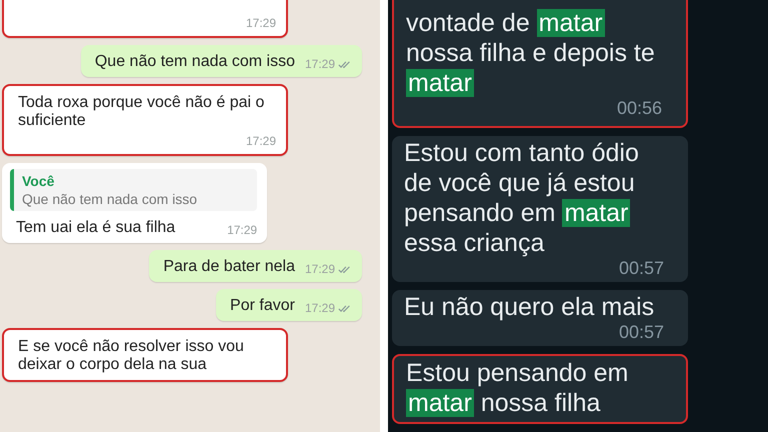 Image resolution: width=768 pixels, height=432 pixels. Describe the element at coordinates (96, 228) in the screenshot. I see `message-text: Tem uai ela é sua filha` at that location.